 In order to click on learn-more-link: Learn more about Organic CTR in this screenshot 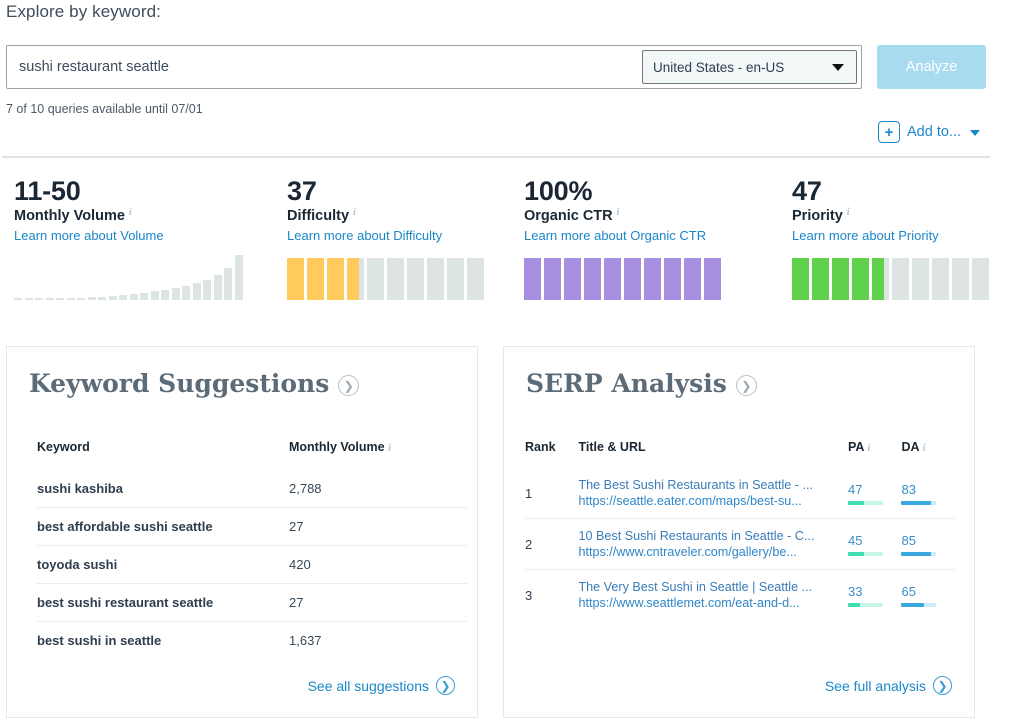, I will do `click(622, 235)`.